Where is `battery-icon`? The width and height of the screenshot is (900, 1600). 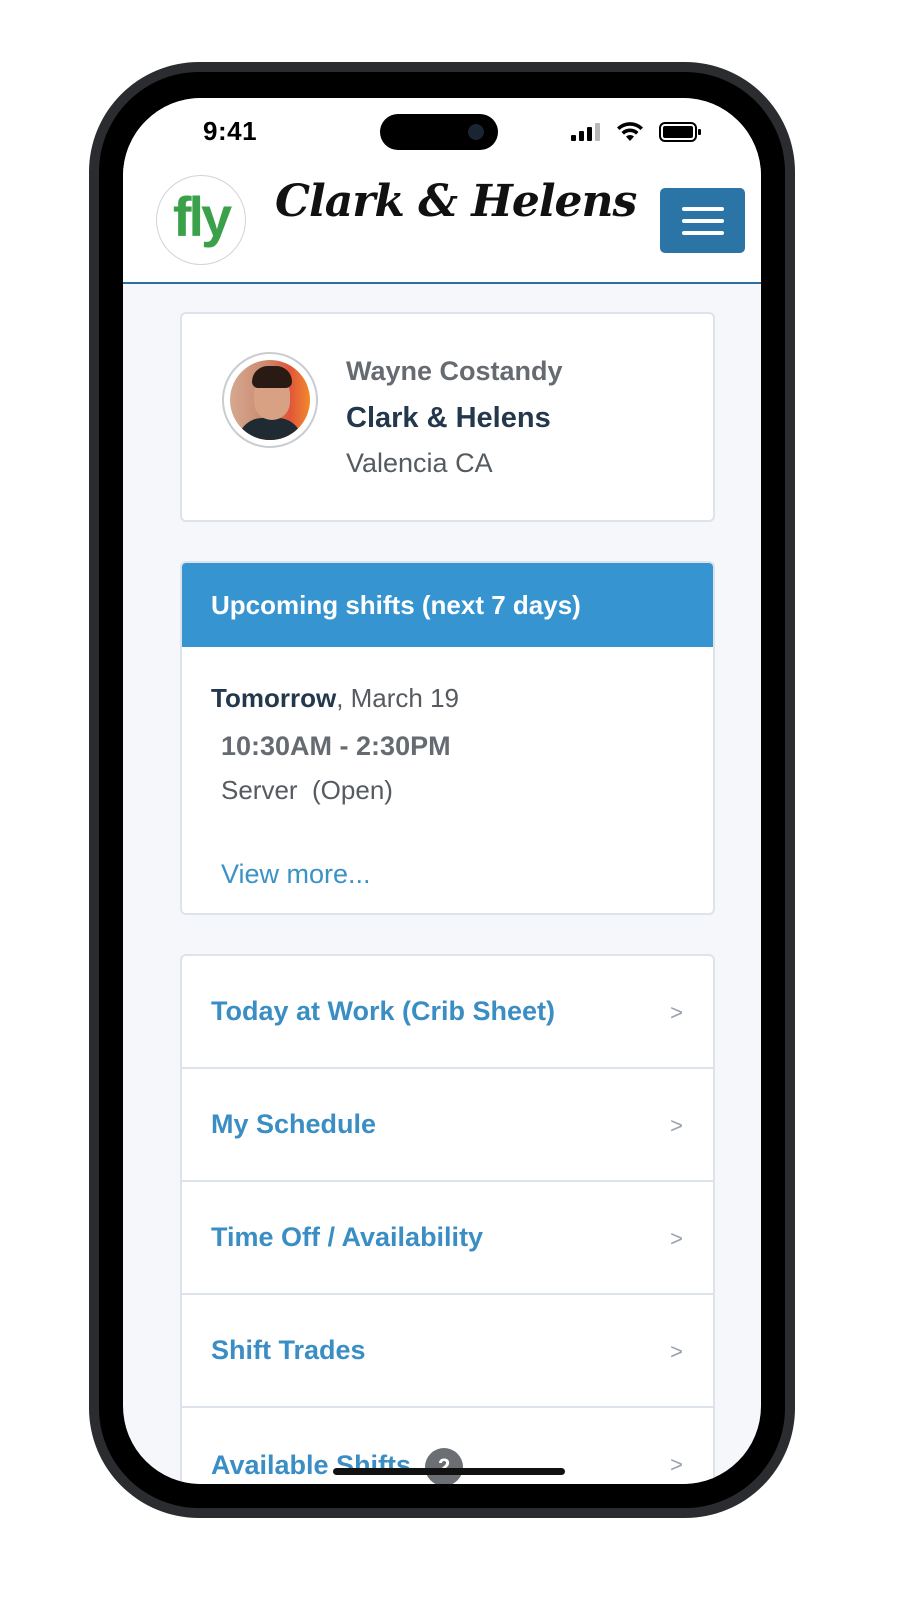 battery-icon is located at coordinates (680, 132).